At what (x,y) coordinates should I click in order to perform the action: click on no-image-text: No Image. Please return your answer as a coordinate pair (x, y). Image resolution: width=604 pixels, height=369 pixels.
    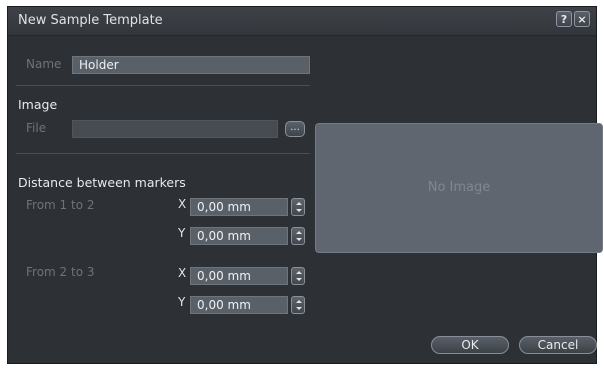
    Looking at the image, I should click on (459, 187).